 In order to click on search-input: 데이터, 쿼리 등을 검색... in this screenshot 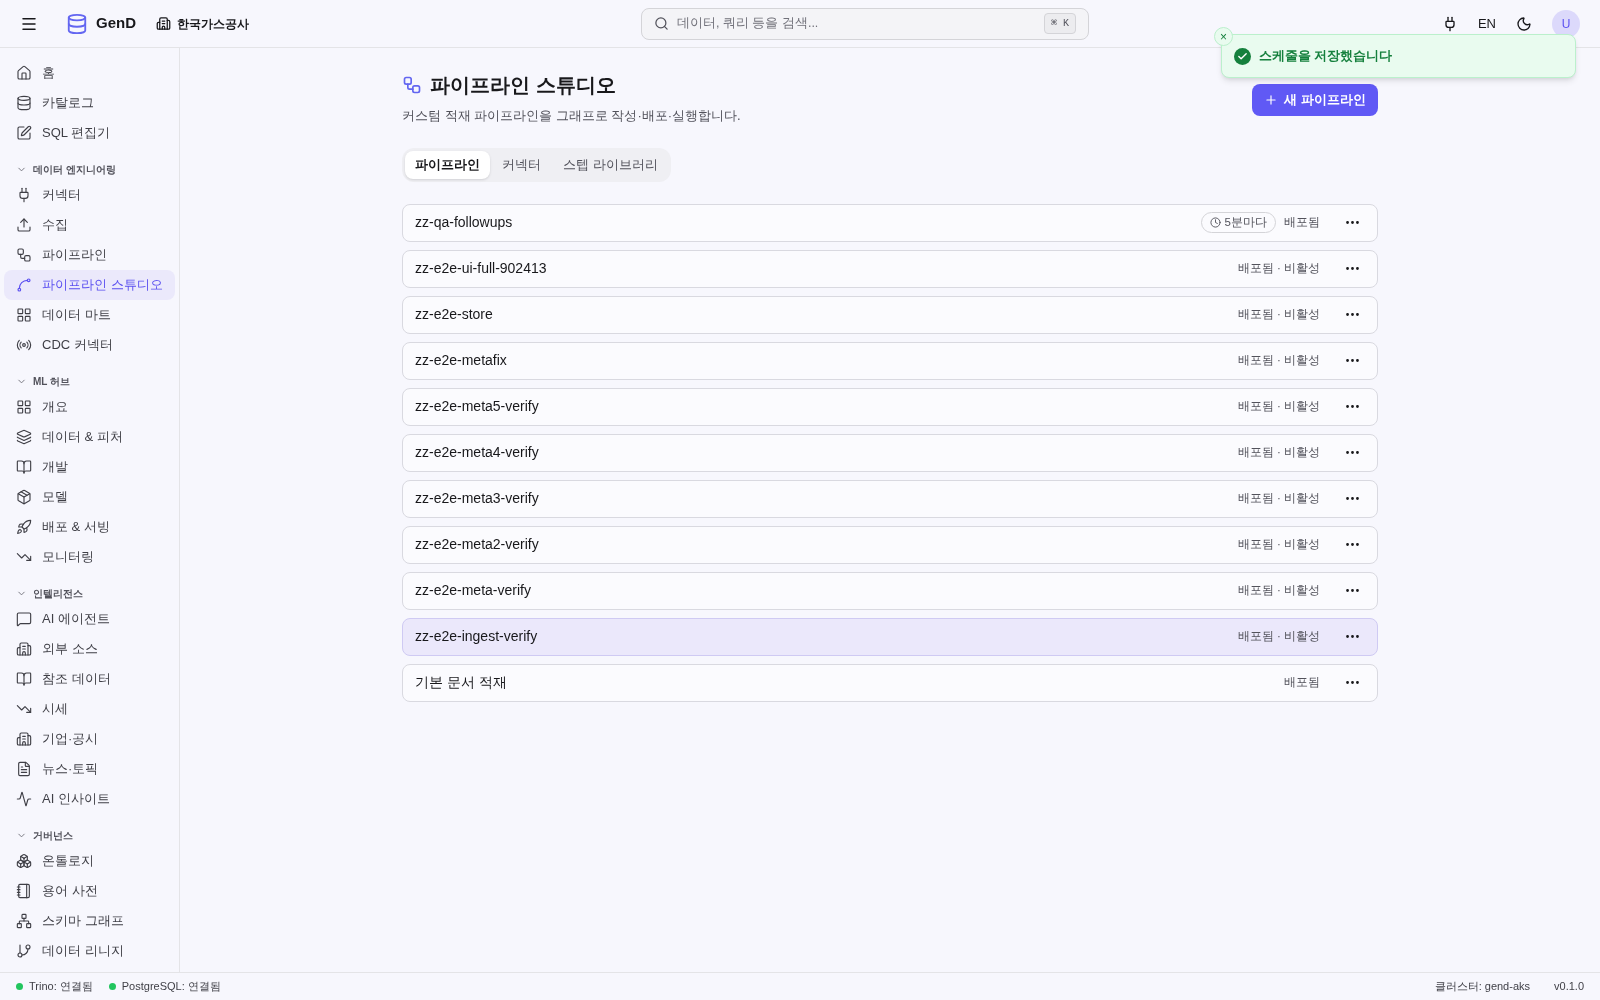, I will do `click(856, 23)`.